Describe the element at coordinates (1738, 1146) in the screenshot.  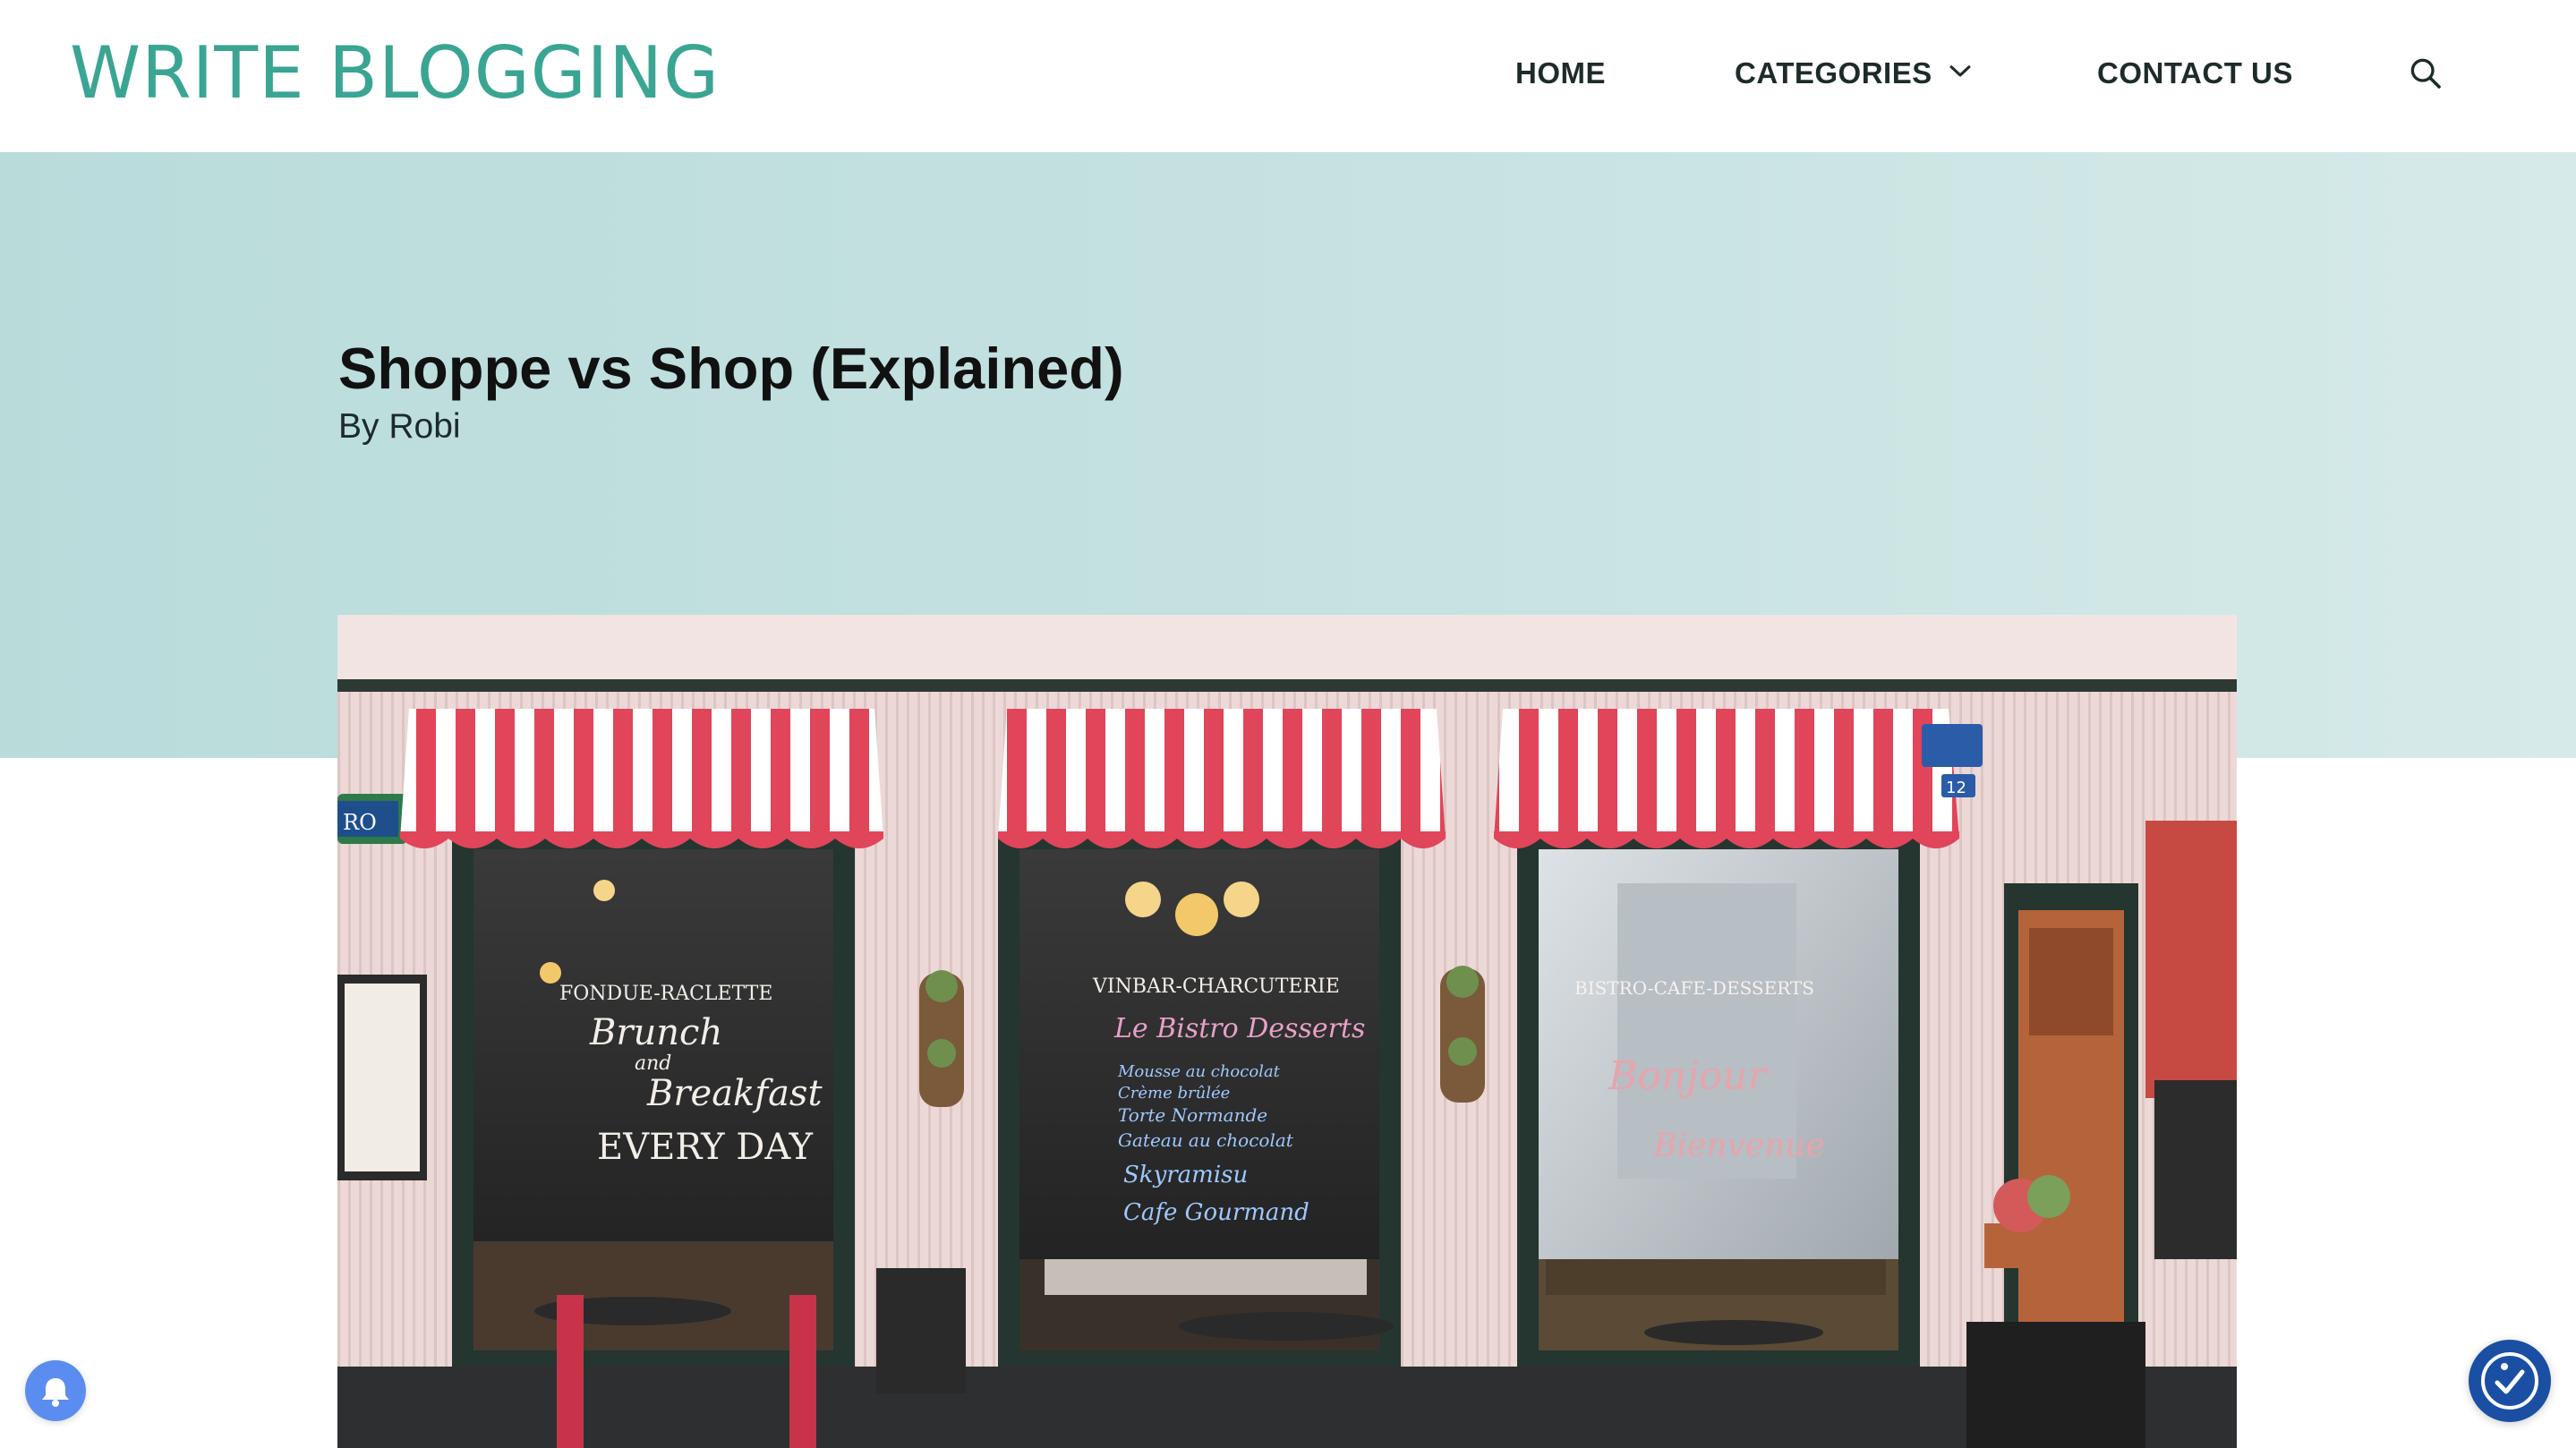
I see `svg-text: Bienvenue` at that location.